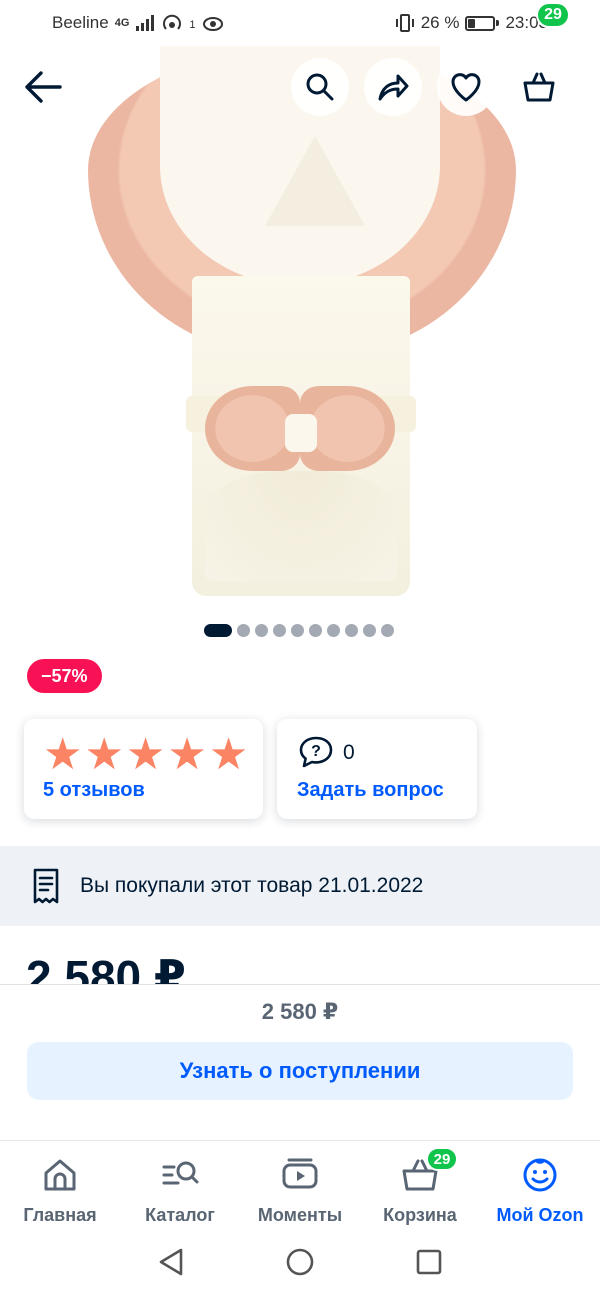 The image size is (600, 1299). Describe the element at coordinates (370, 790) in the screenshot. I see `ask-question-link: Задать вопрос` at that location.